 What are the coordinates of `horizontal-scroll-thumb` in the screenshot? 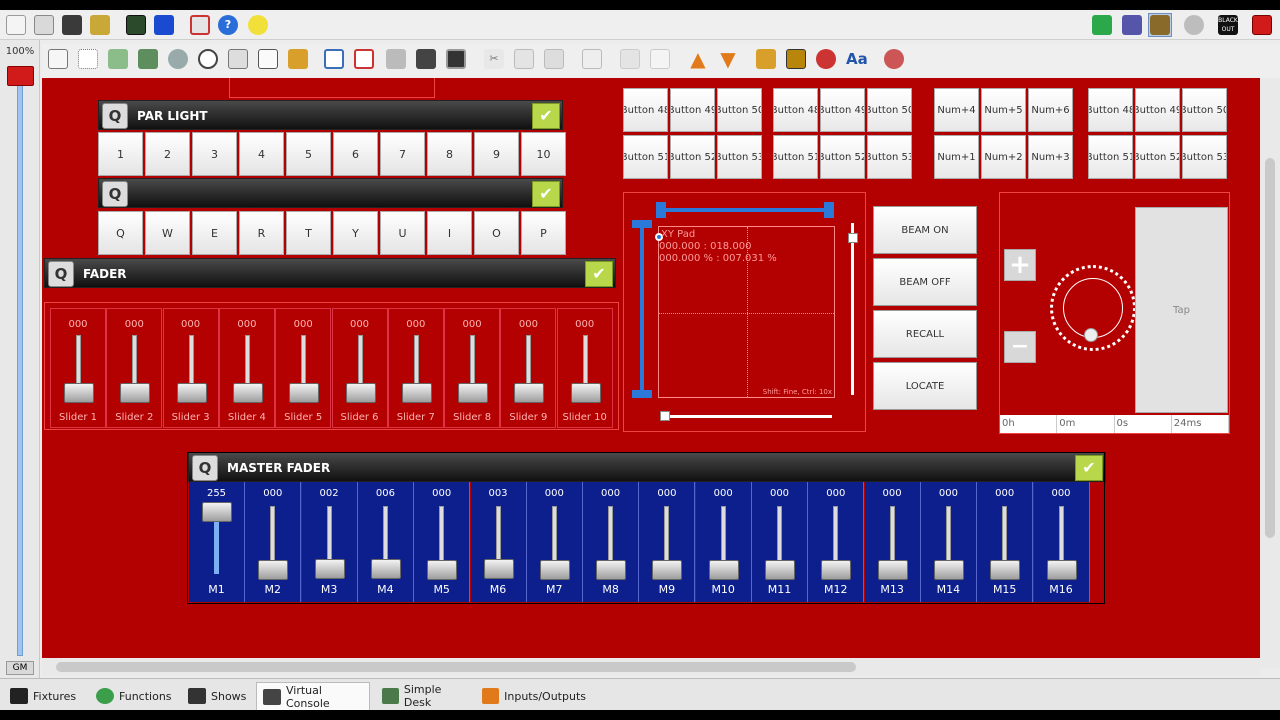 It's located at (456, 667).